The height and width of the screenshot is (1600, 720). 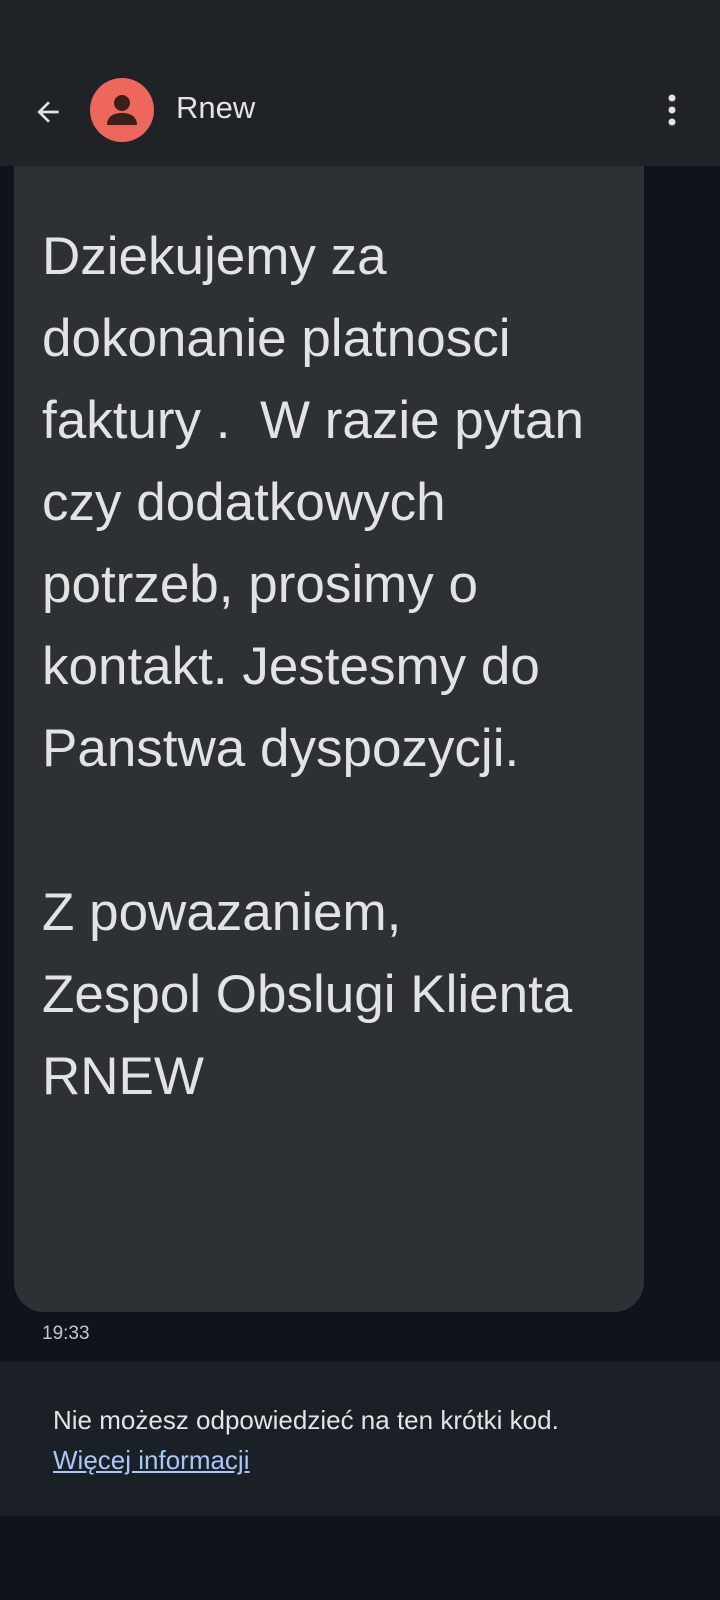 What do you see at coordinates (215, 108) in the screenshot?
I see `contact-name: Rnew` at bounding box center [215, 108].